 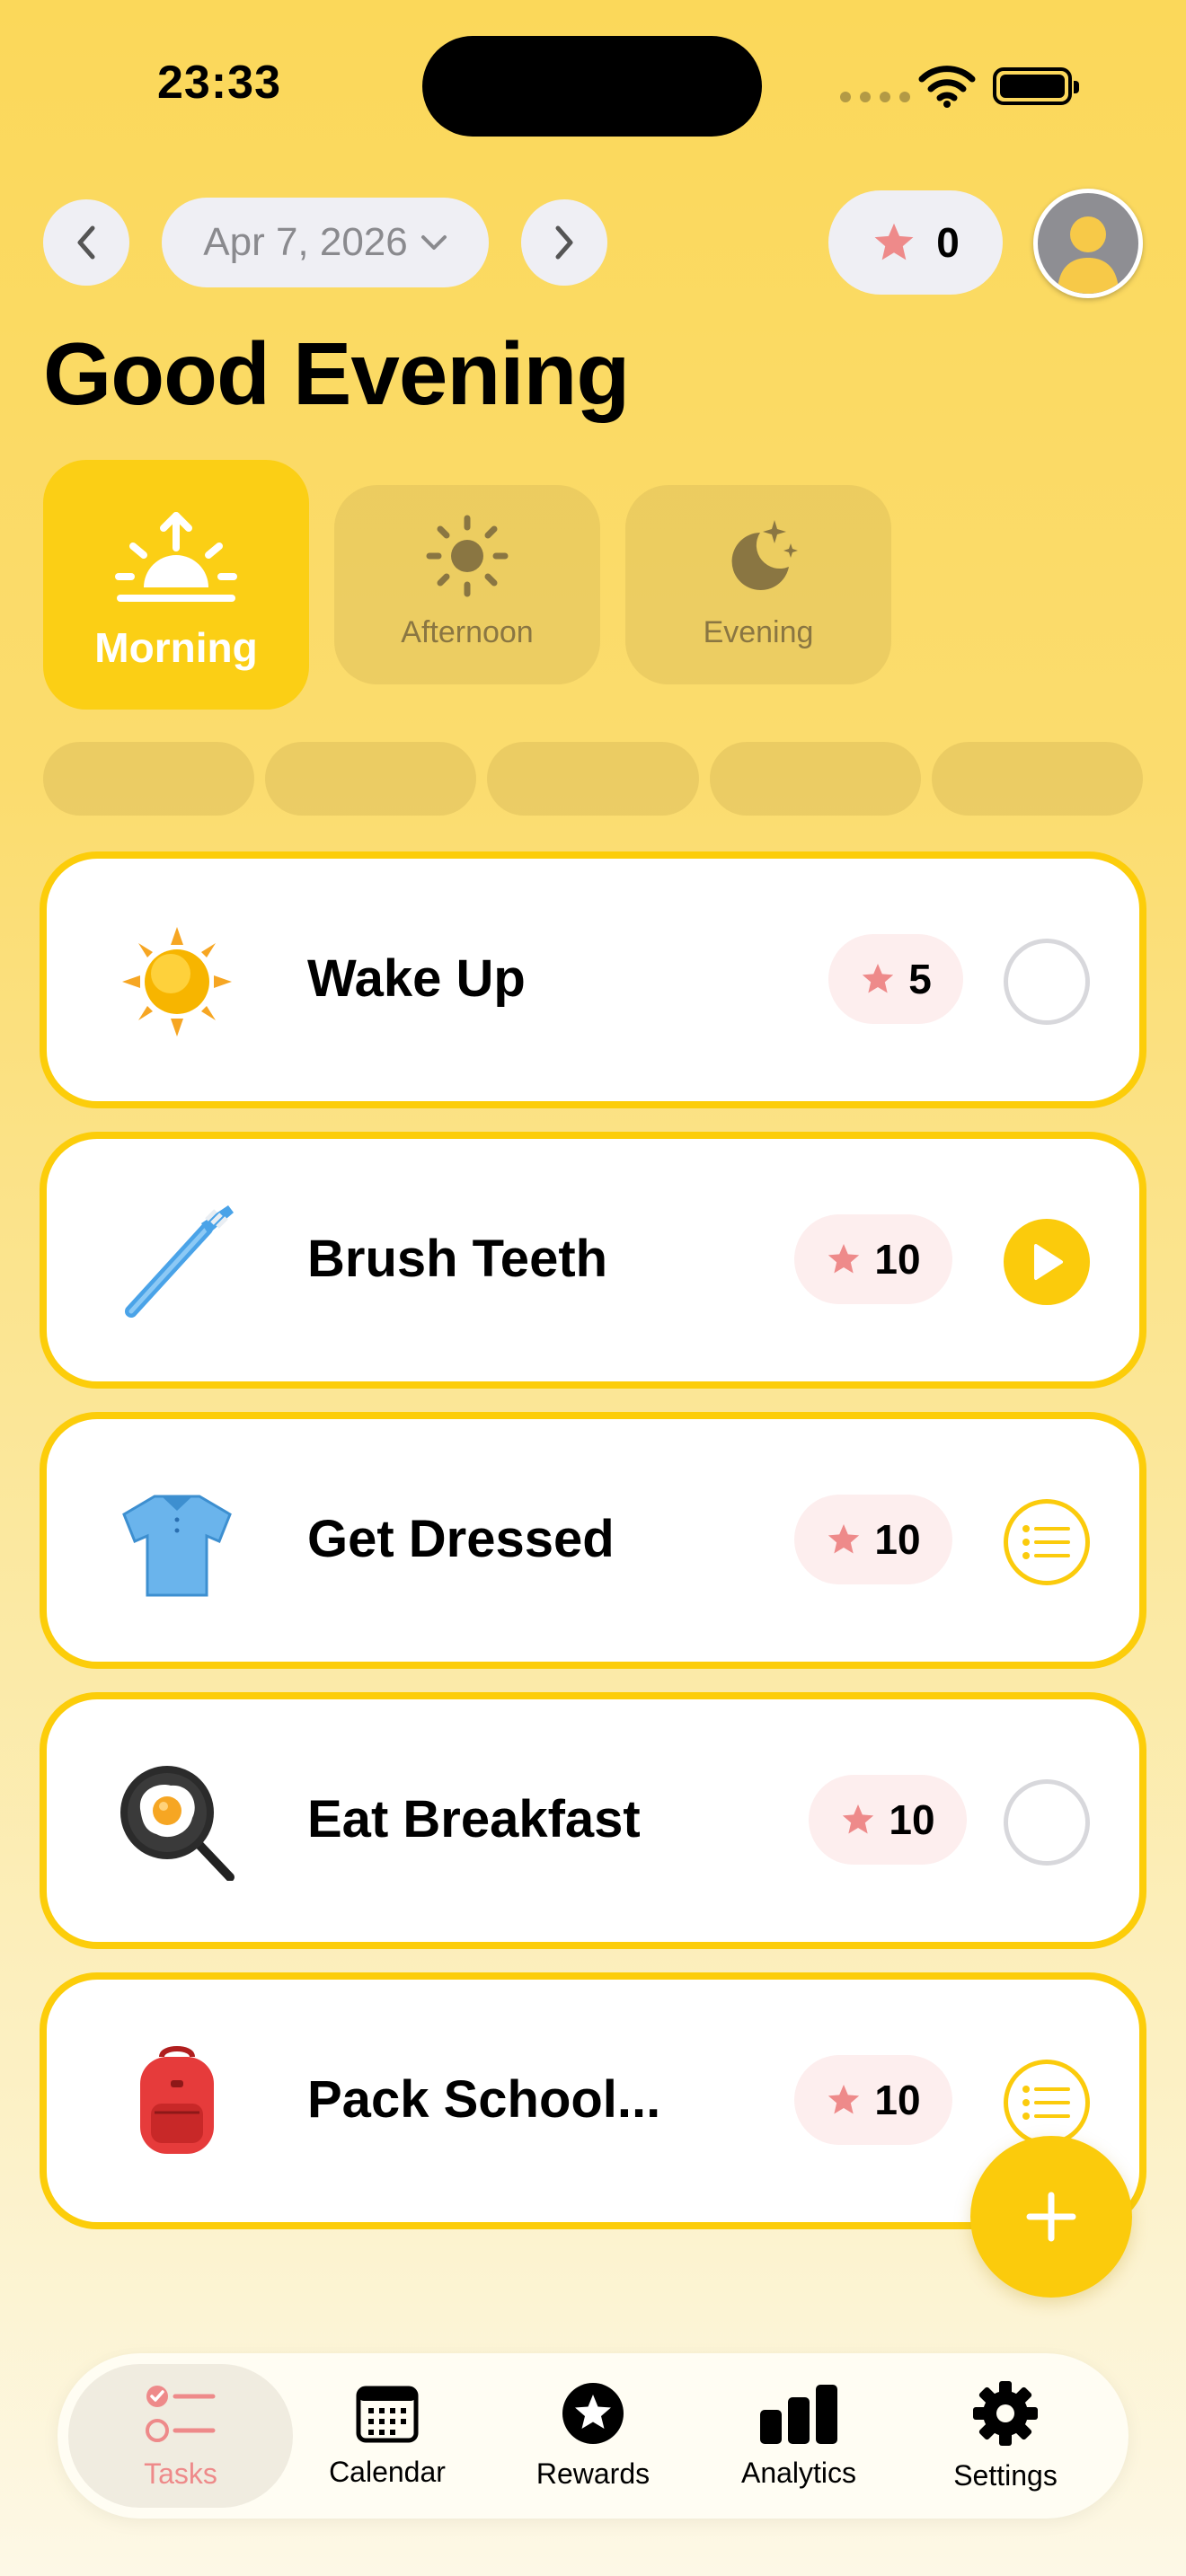 I want to click on task-play-button, so click(x=1047, y=1262).